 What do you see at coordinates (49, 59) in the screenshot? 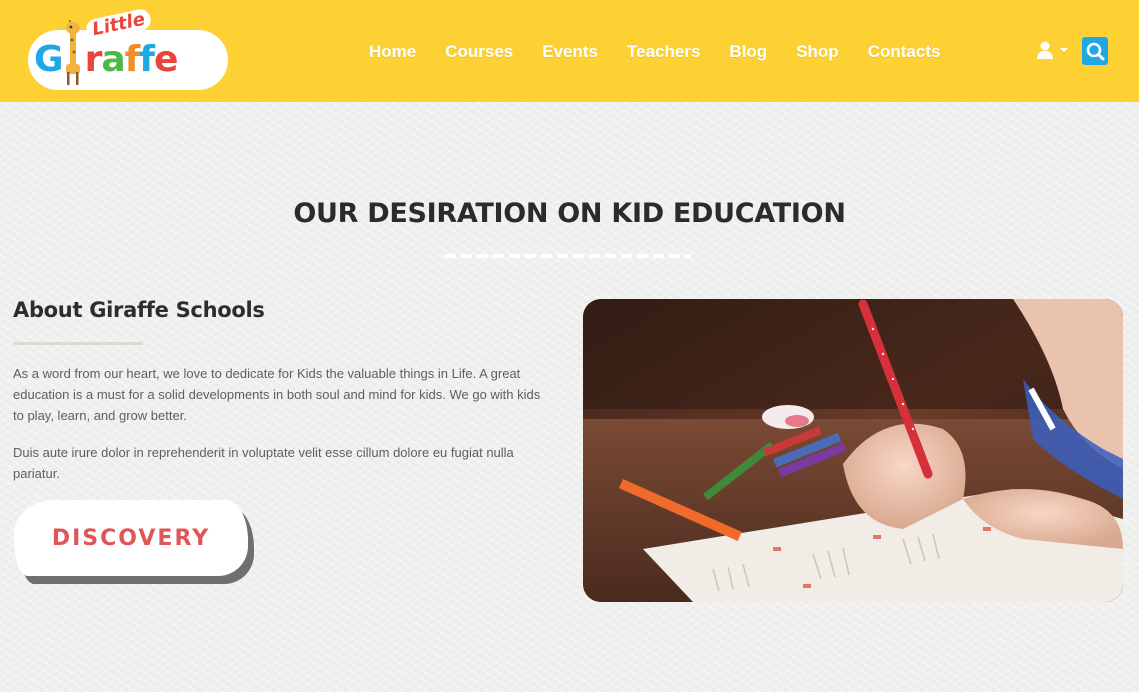
I see `logo-letter: G` at bounding box center [49, 59].